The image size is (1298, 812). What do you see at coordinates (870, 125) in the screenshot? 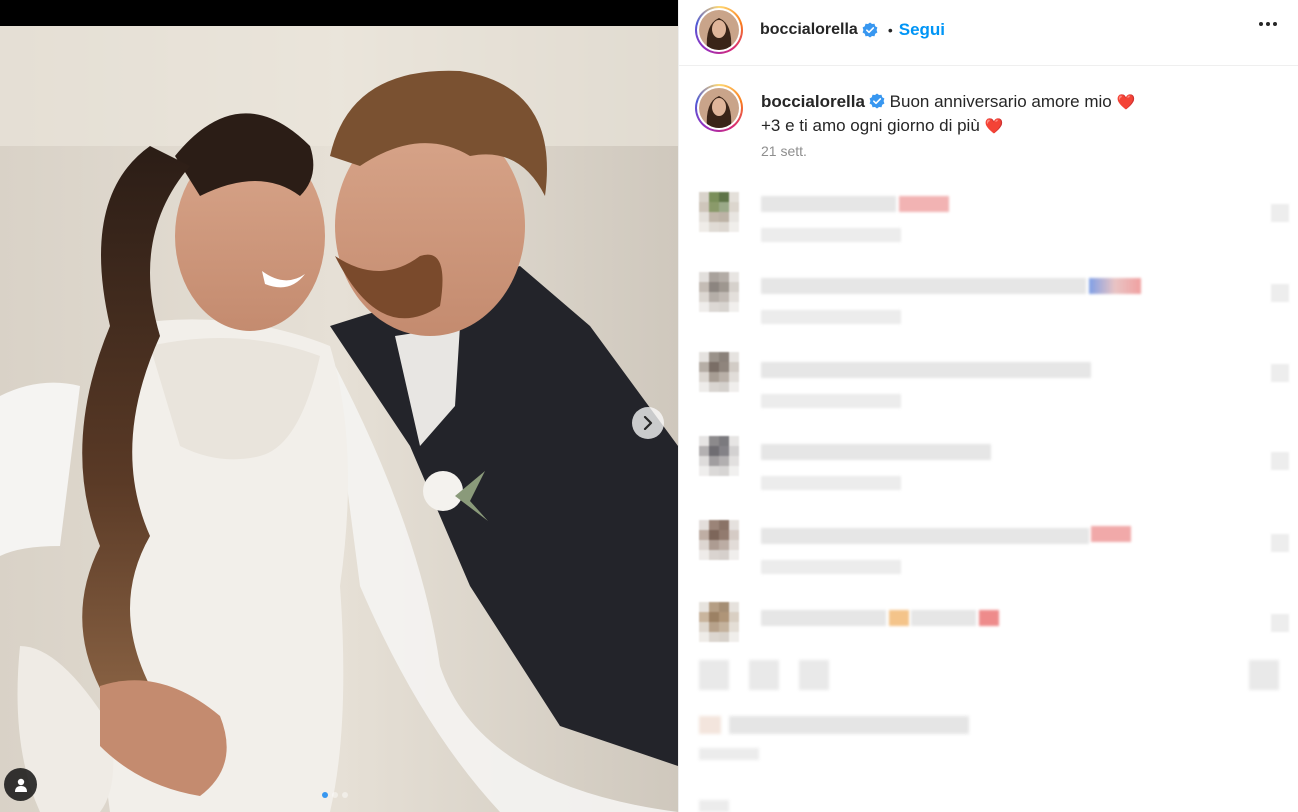
I see `caption-text-line2: +3 e ti amo ogni giorno di più` at bounding box center [870, 125].